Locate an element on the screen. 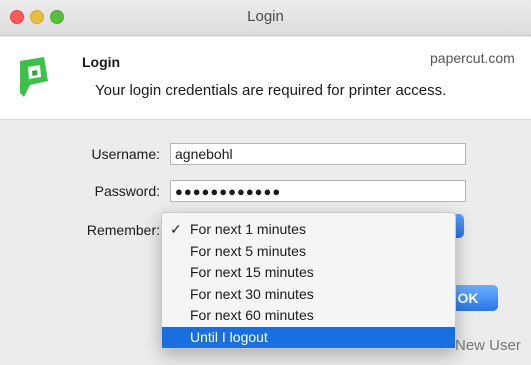 The width and height of the screenshot is (531, 365). password-label: Password: is located at coordinates (127, 191).